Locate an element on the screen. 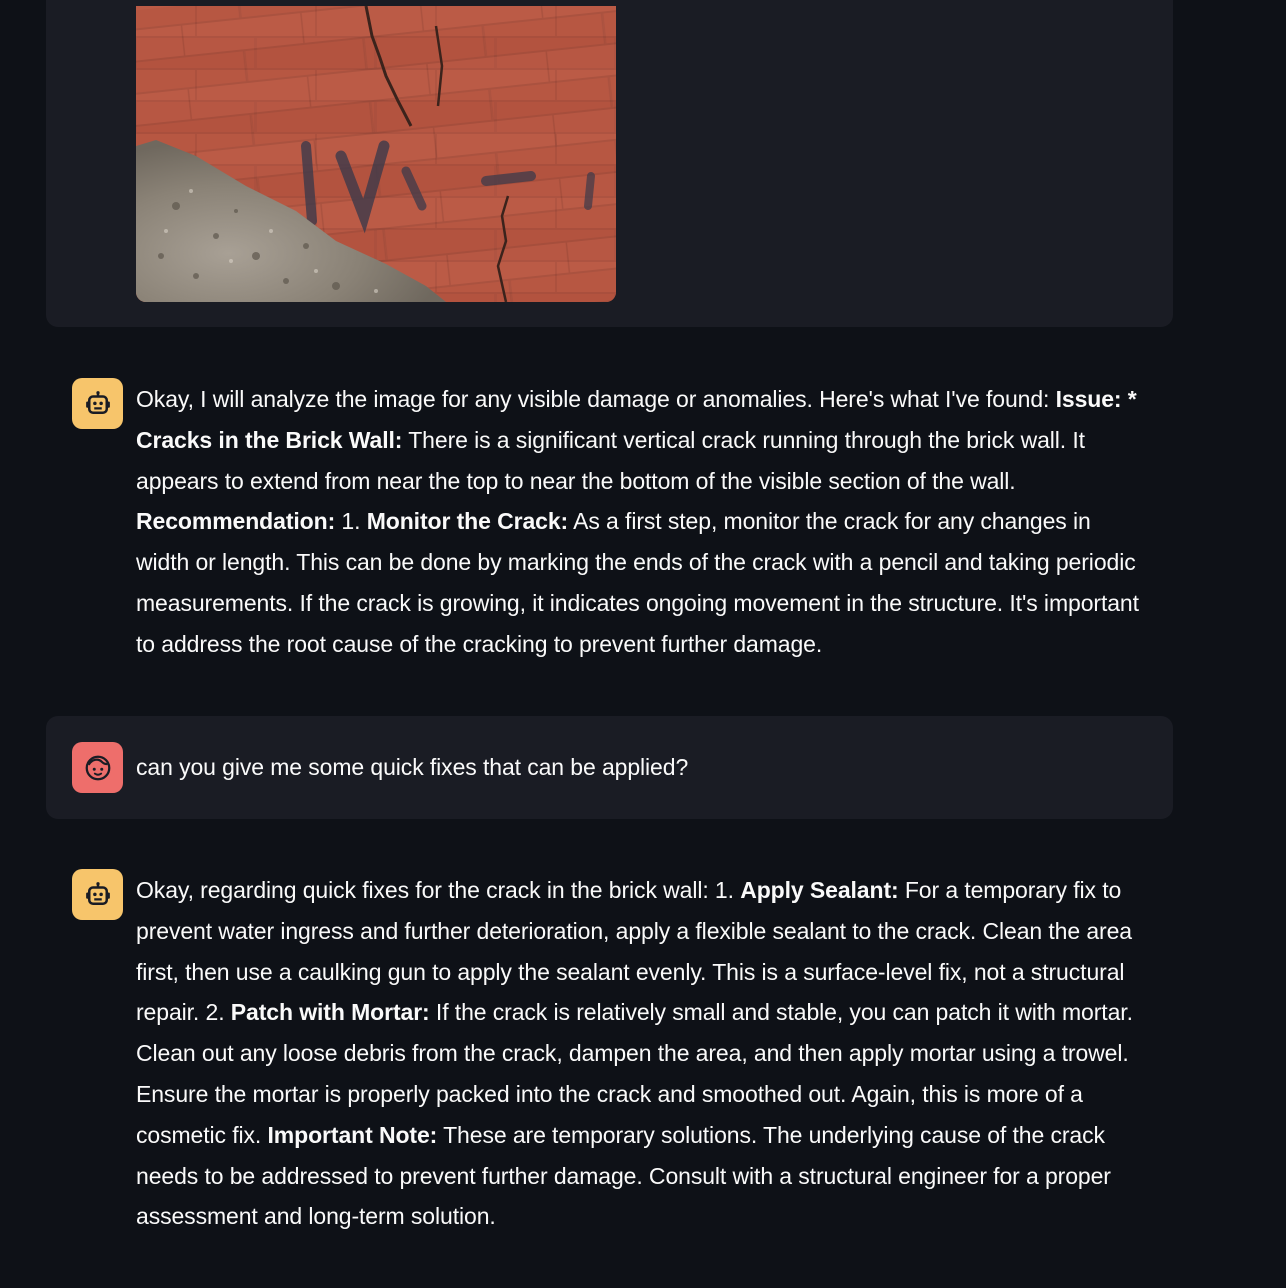 This screenshot has height=1288, width=1286. uploaded-wall-image is located at coordinates (376, 154).